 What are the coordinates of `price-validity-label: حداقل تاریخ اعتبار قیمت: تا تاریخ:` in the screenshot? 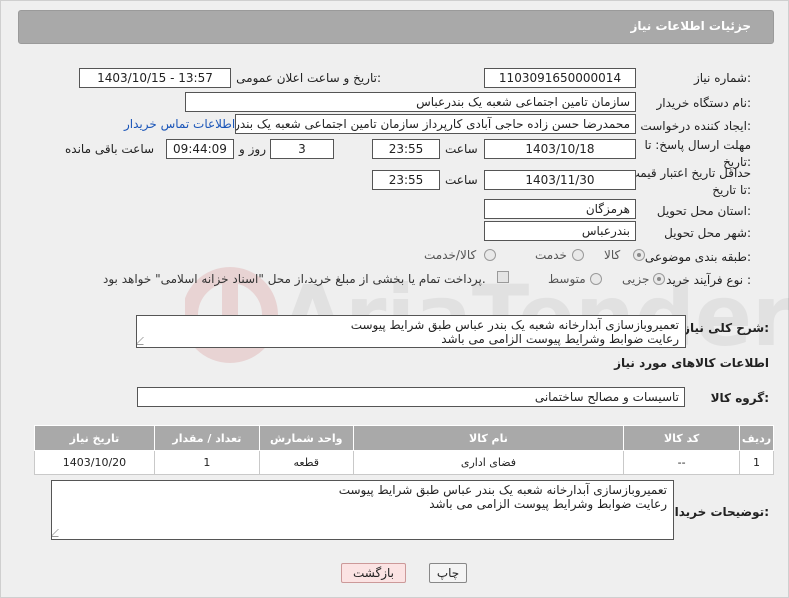 It's located at (687, 181).